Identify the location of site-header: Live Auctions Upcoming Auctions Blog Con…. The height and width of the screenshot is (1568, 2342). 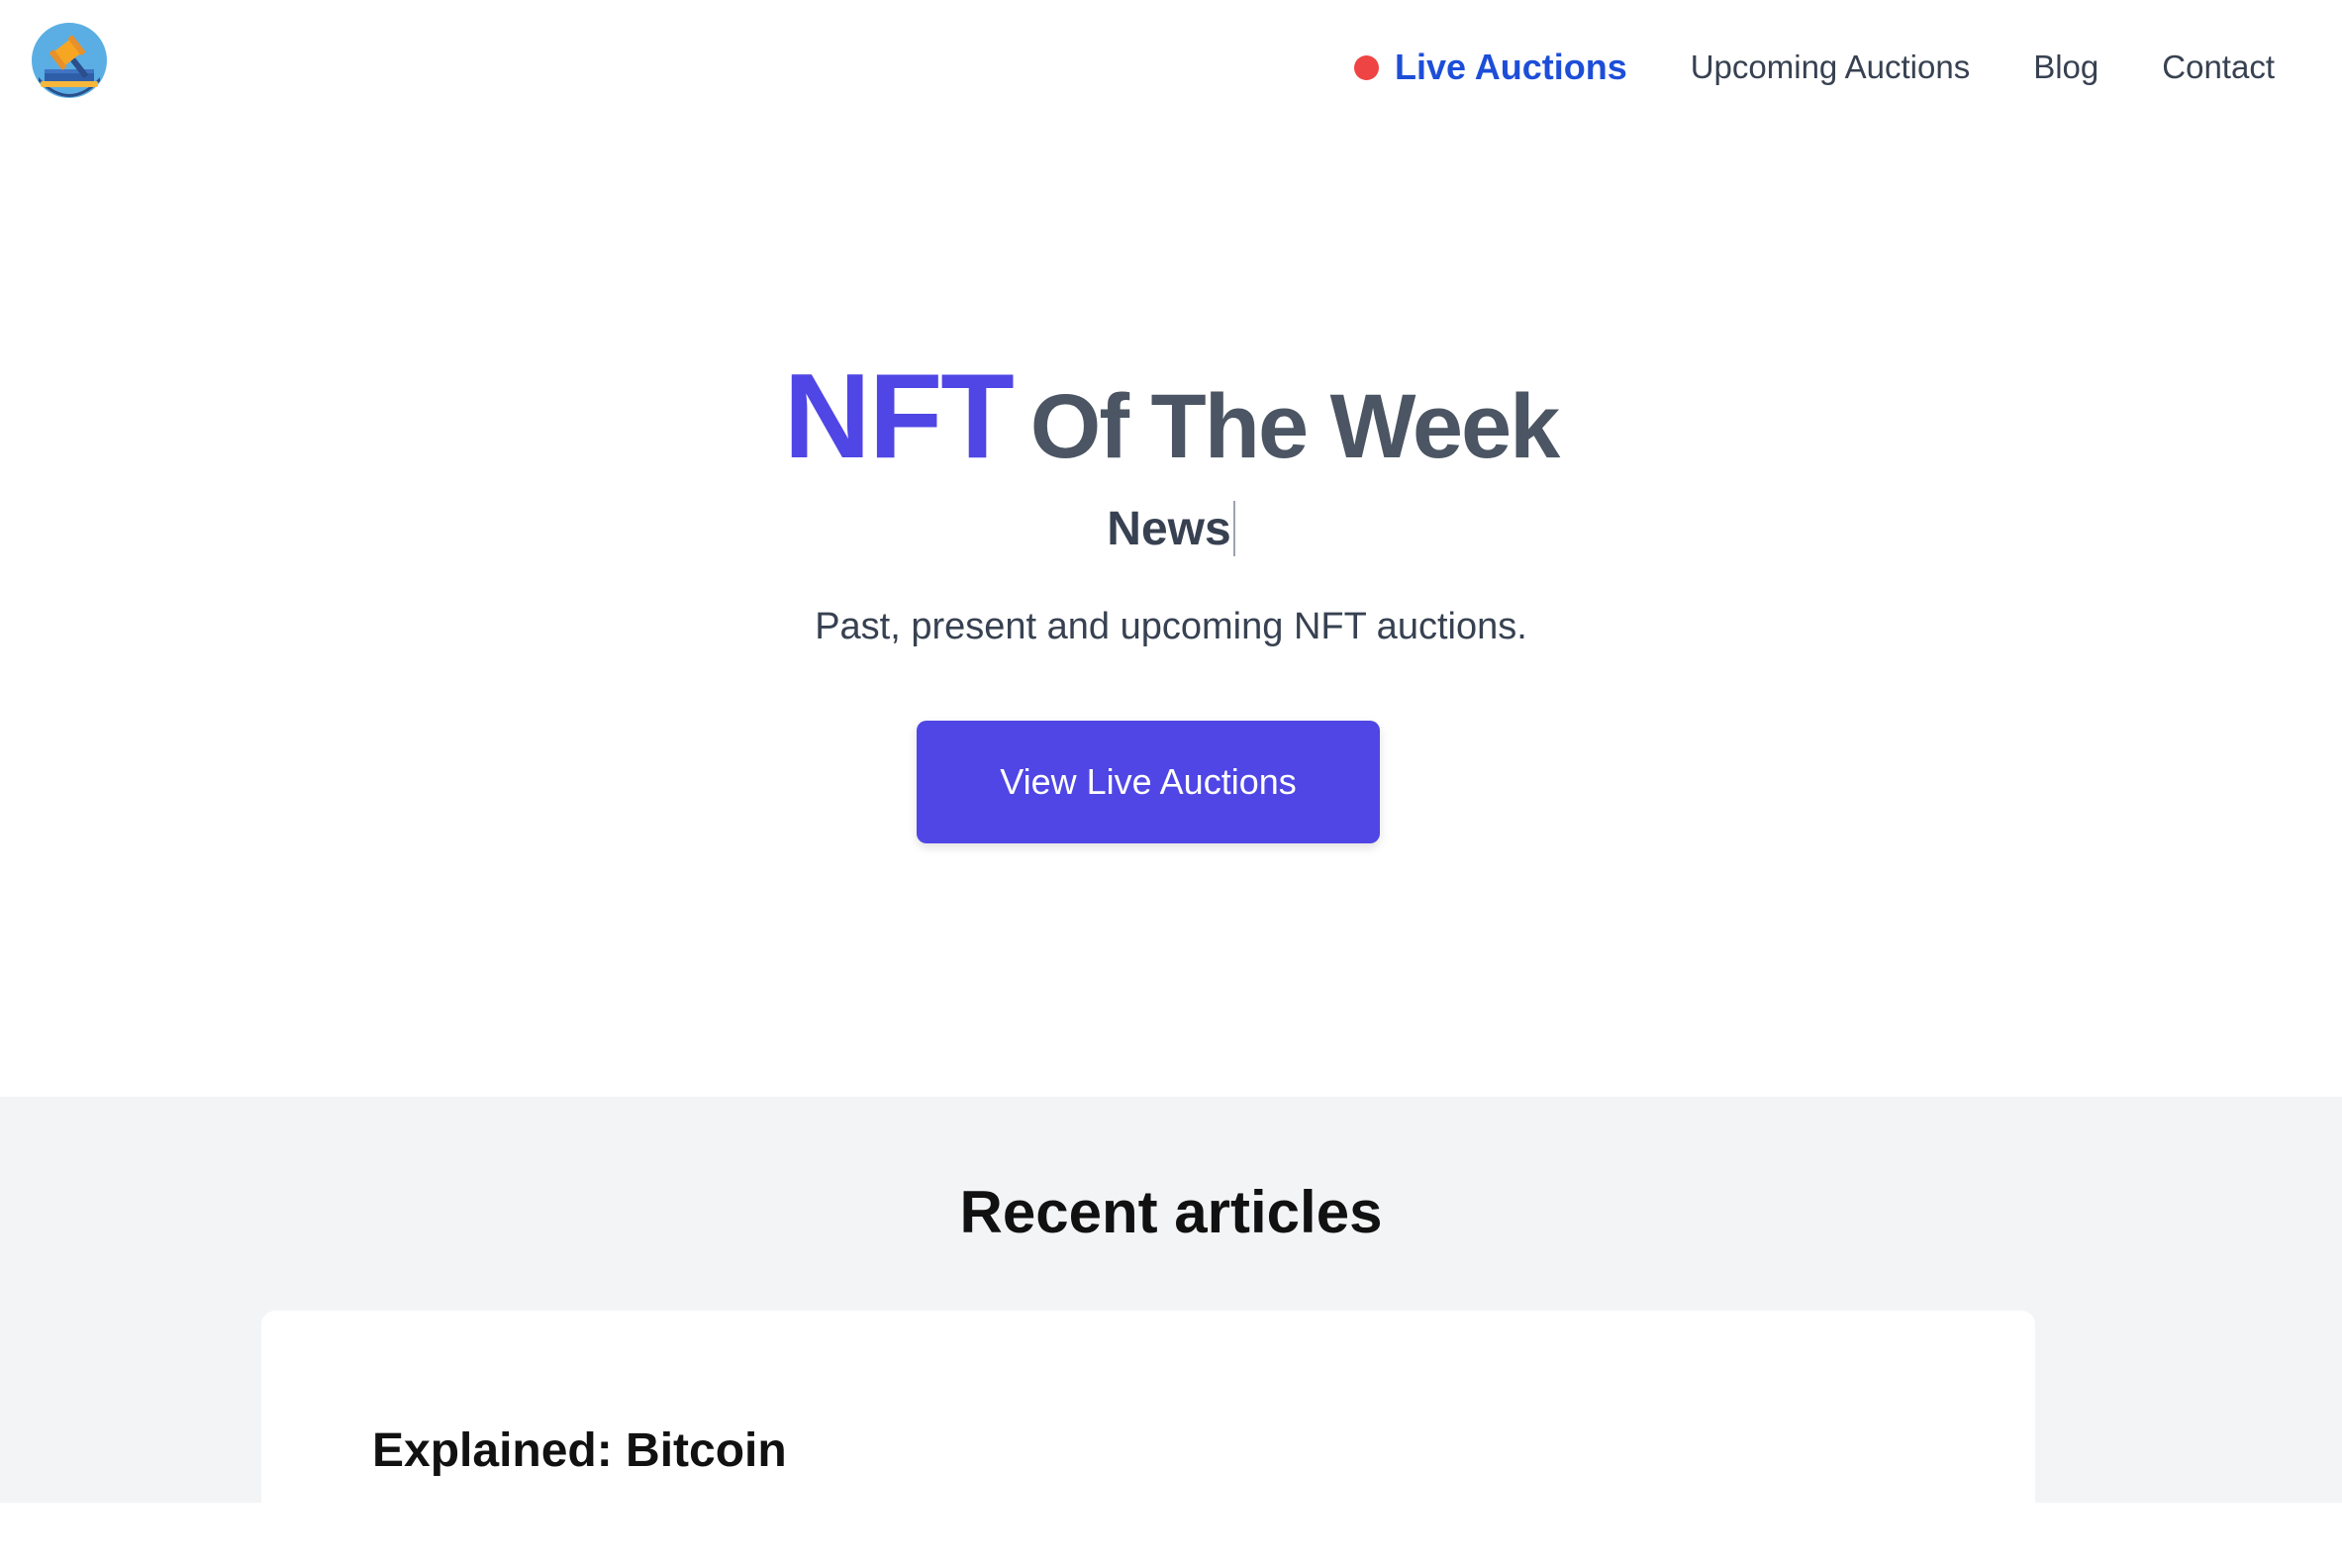
(1171, 69).